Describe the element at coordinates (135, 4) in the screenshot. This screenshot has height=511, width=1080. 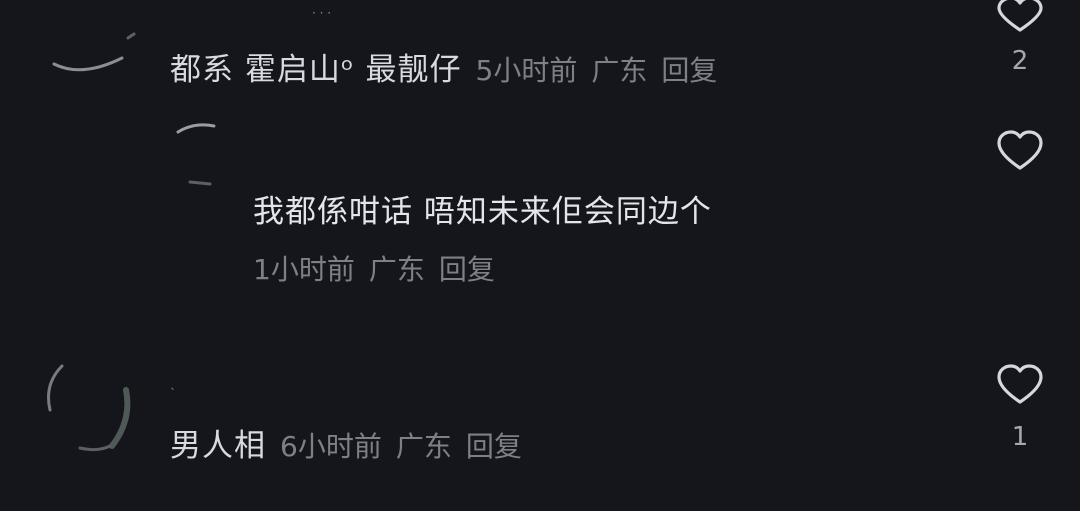
I see `previous-comment-avatar` at that location.